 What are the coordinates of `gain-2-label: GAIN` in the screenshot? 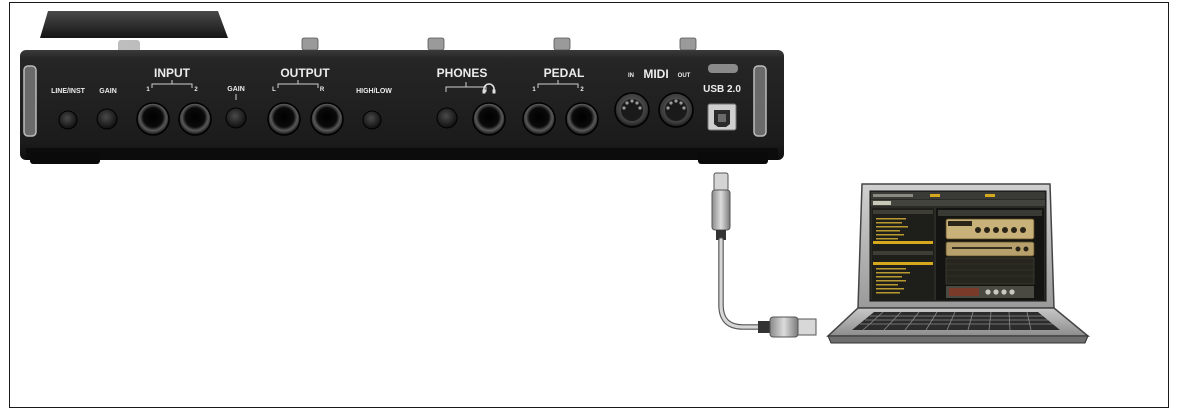 It's located at (236, 89).